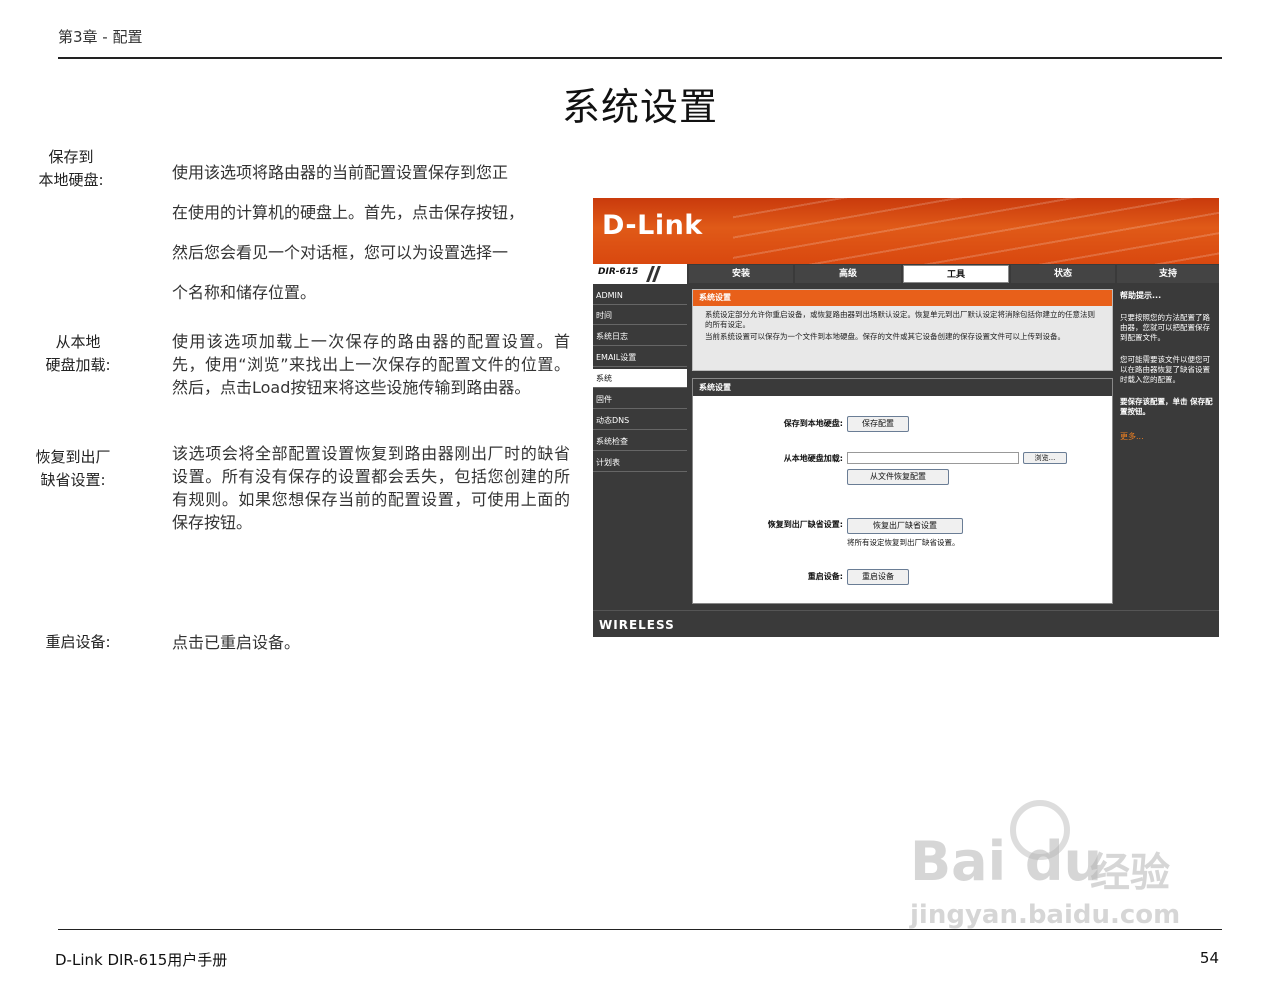 This screenshot has height=989, width=1280. What do you see at coordinates (976, 231) in the screenshot?
I see `banner-stripes` at bounding box center [976, 231].